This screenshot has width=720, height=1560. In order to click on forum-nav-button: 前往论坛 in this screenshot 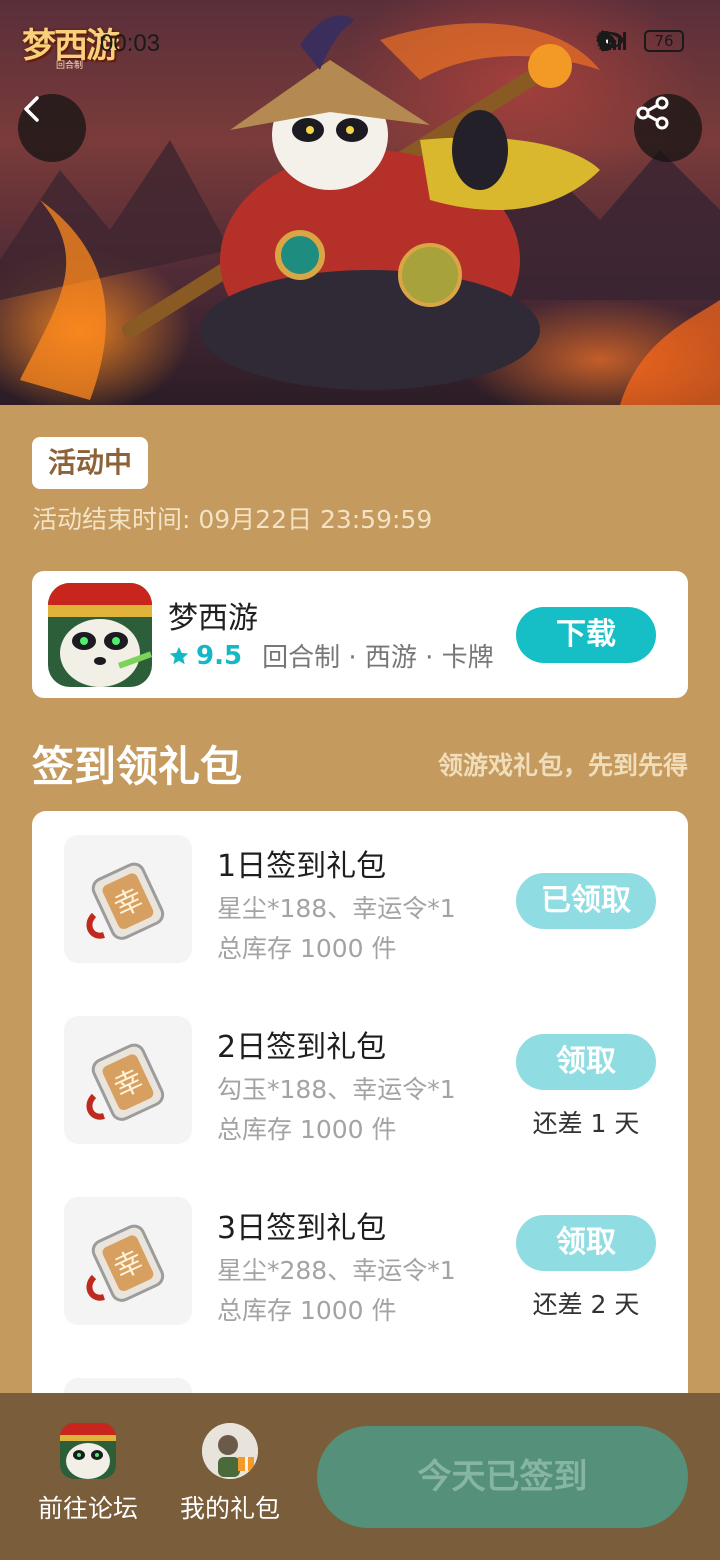, I will do `click(88, 1474)`.